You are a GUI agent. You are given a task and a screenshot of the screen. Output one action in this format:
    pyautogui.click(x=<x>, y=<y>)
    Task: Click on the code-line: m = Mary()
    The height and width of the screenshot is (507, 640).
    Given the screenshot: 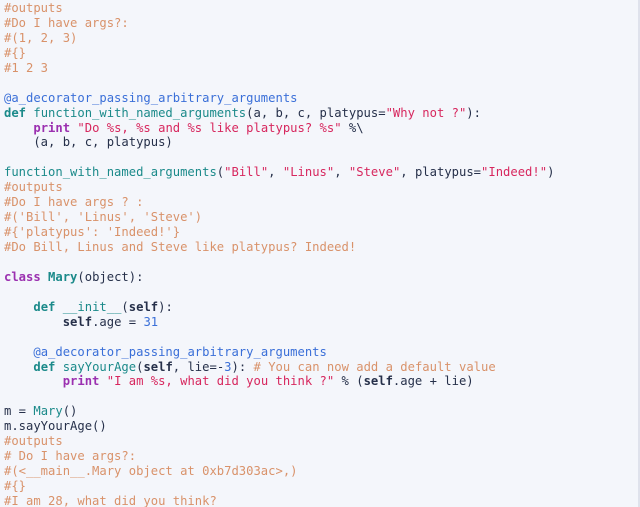 What is the action you would take?
    pyautogui.click(x=321, y=411)
    